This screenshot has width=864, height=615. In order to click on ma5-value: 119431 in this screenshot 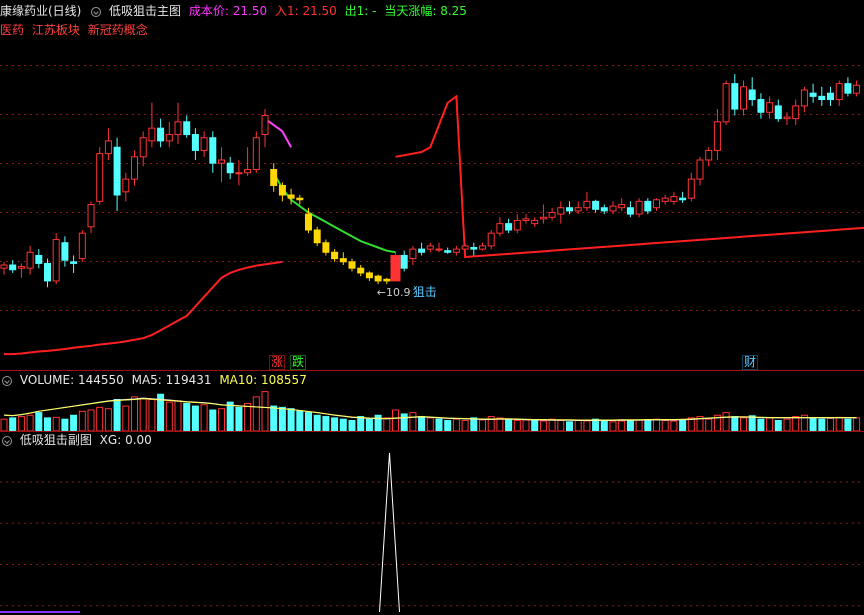, I will do `click(188, 380)`.